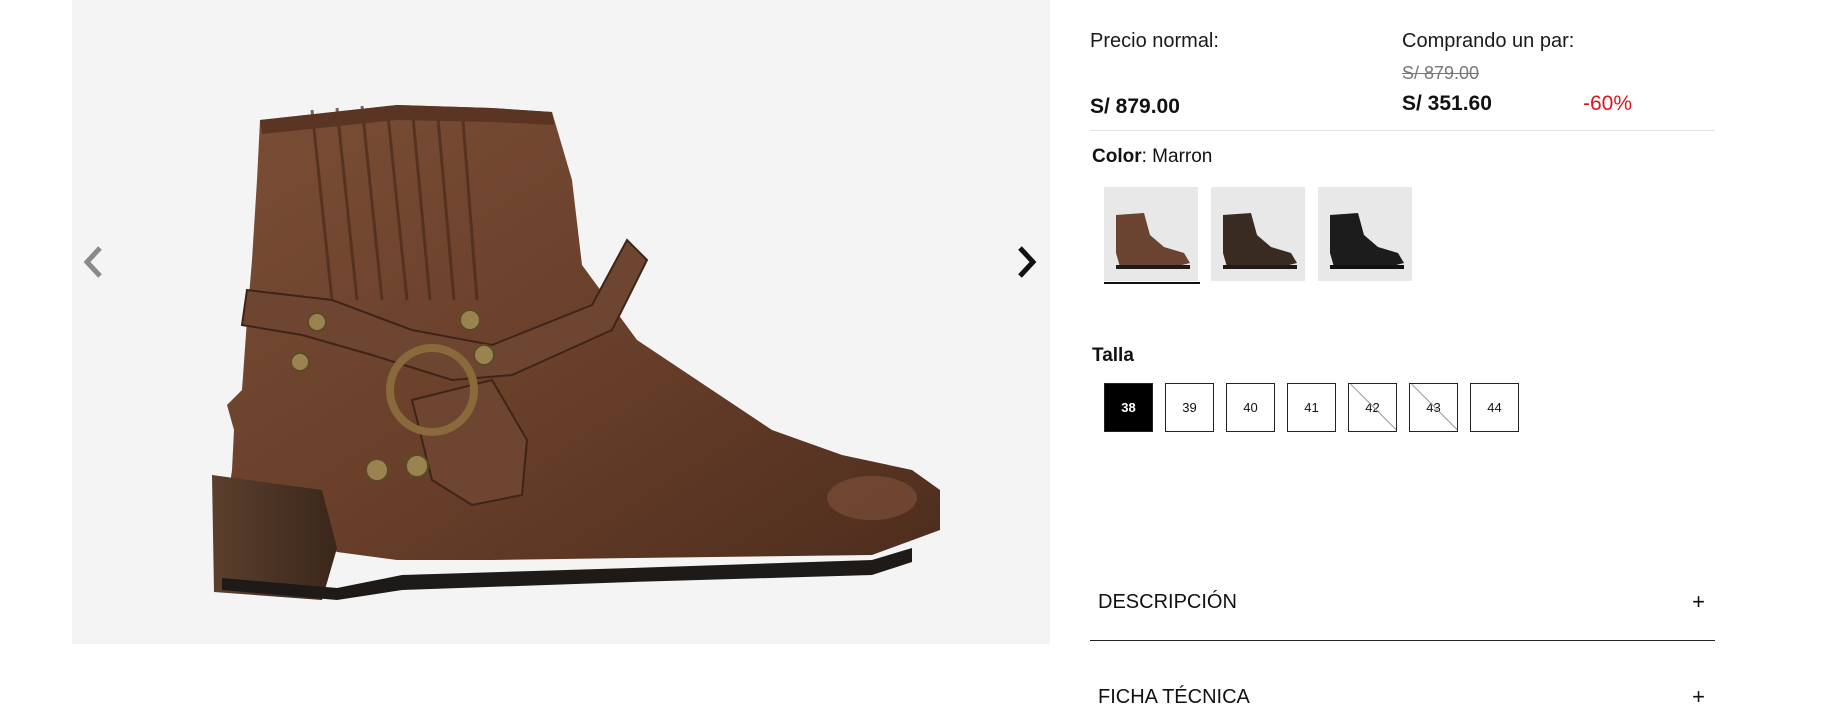 Image resolution: width=1826 pixels, height=722 pixels. Describe the element at coordinates (1154, 41) in the screenshot. I see `normal-price-label: Precio normal:` at that location.